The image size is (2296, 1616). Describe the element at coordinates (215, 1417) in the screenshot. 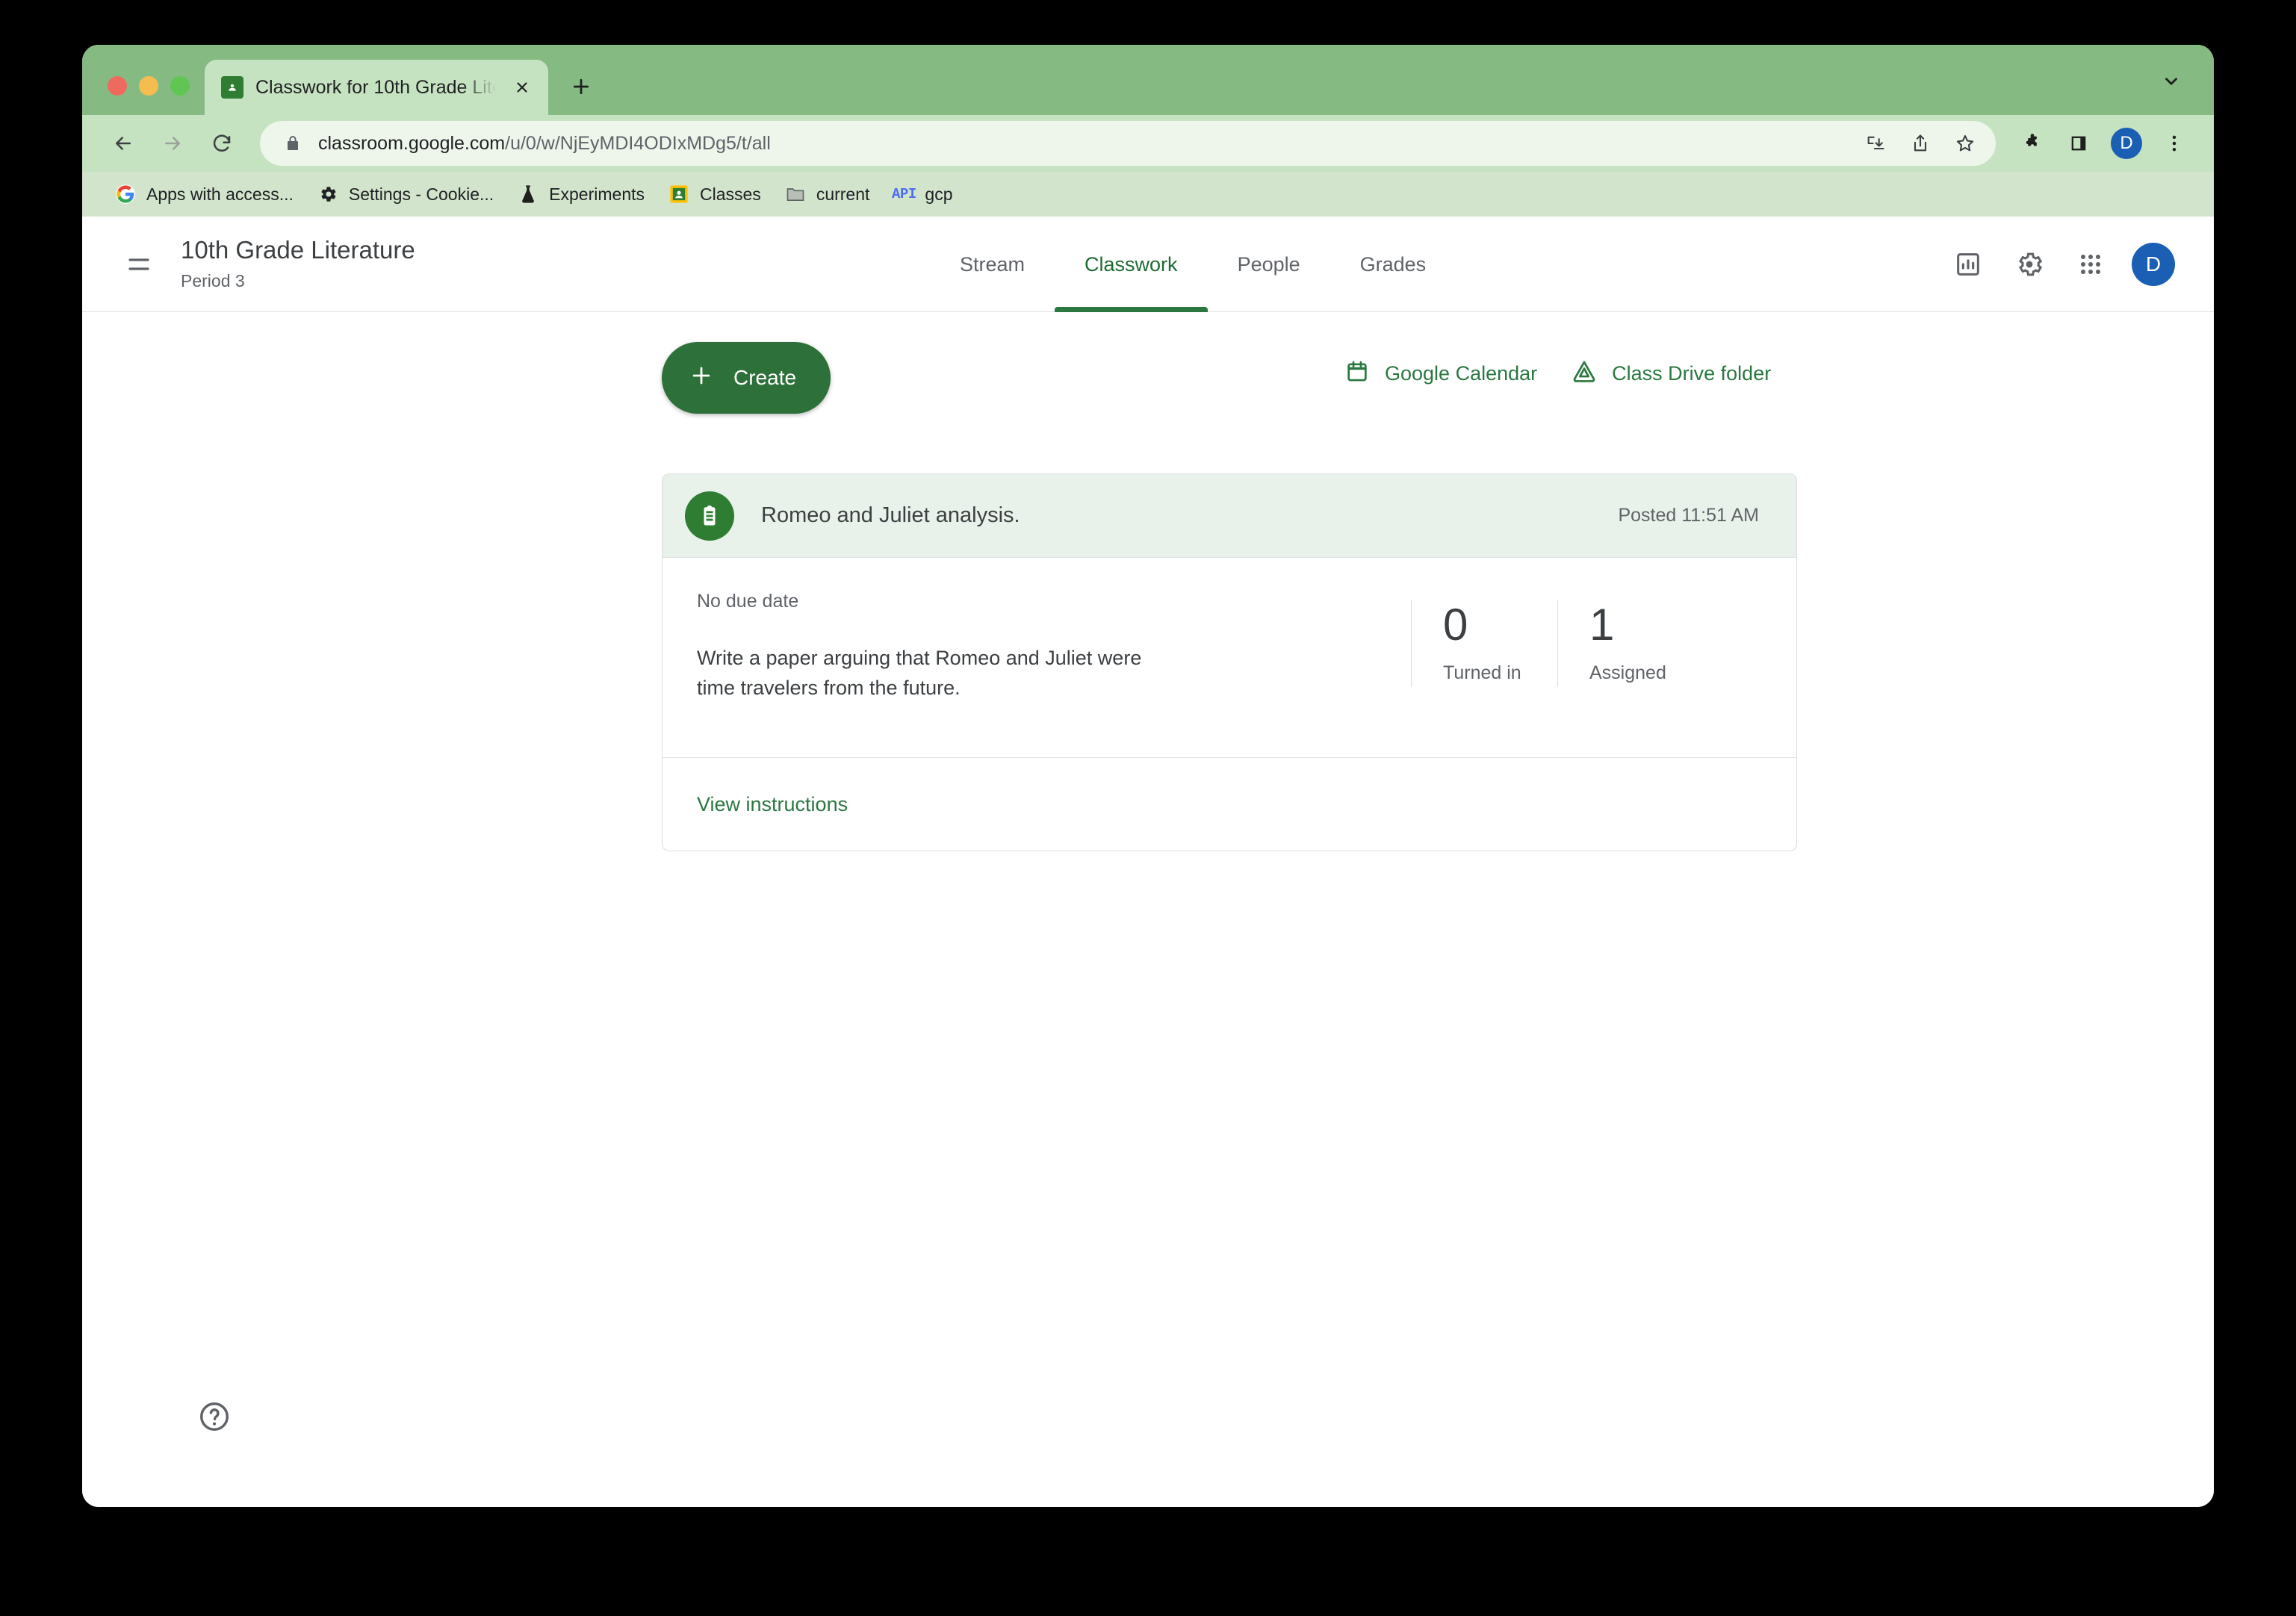

I see `help-icon` at that location.